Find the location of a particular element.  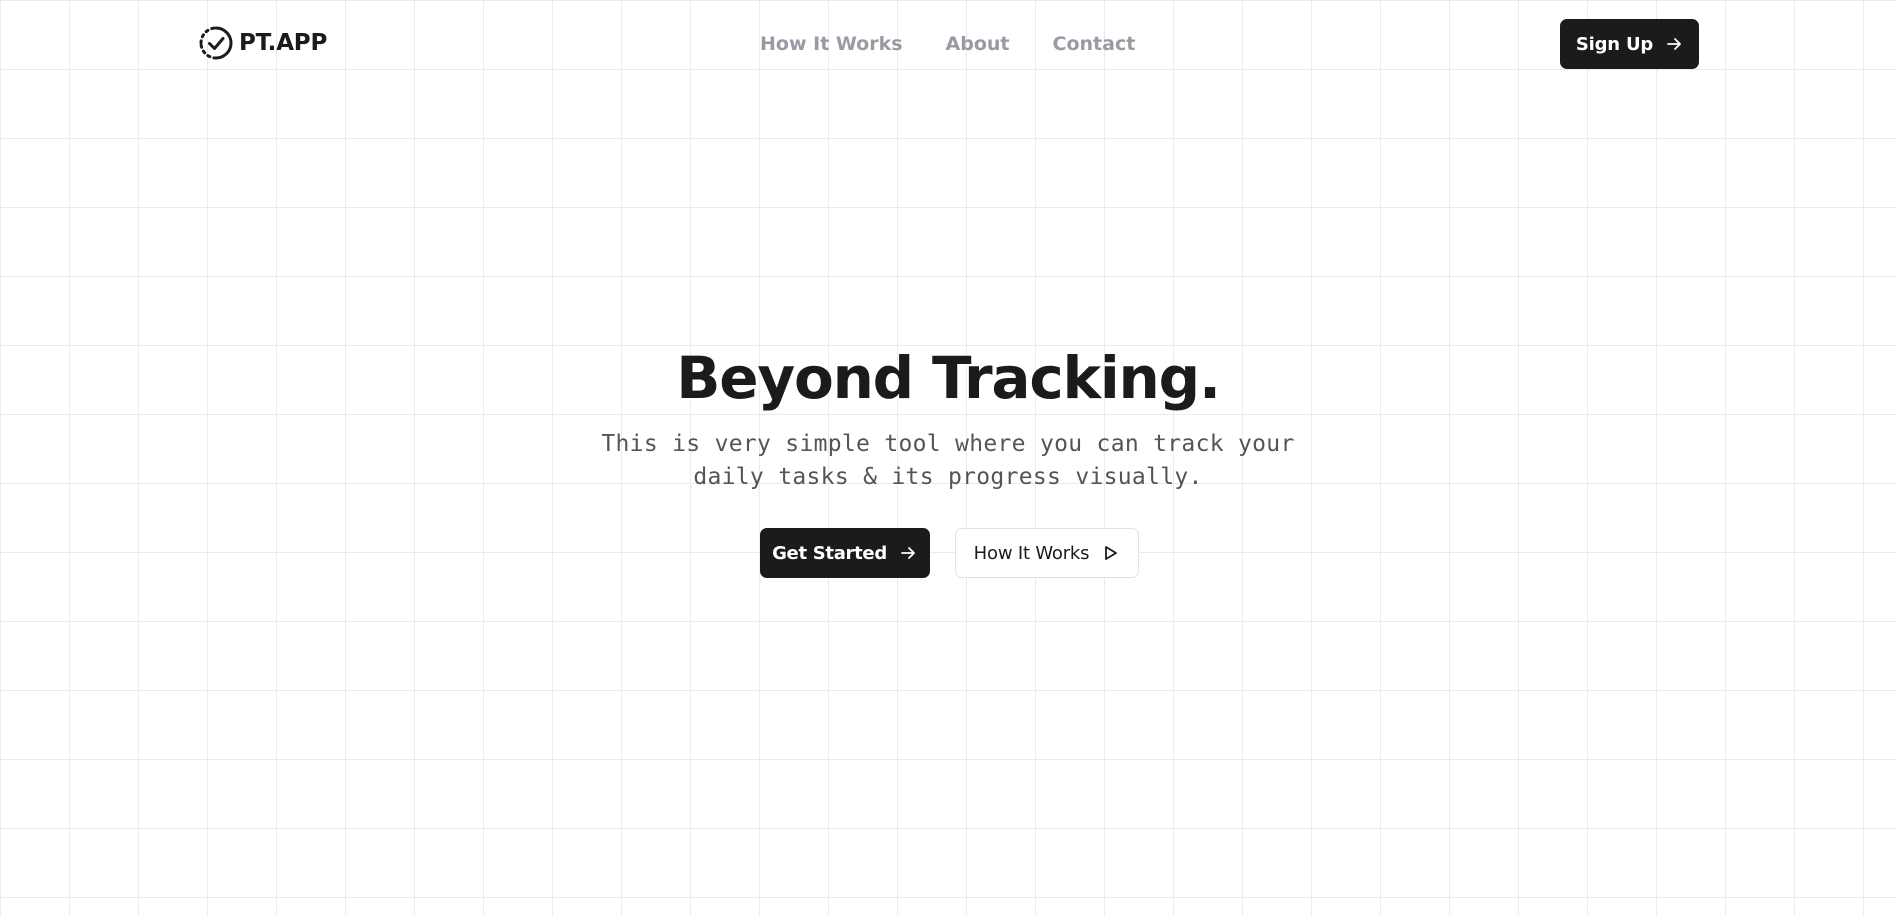

get-started-button: Get Started is located at coordinates (844, 553).